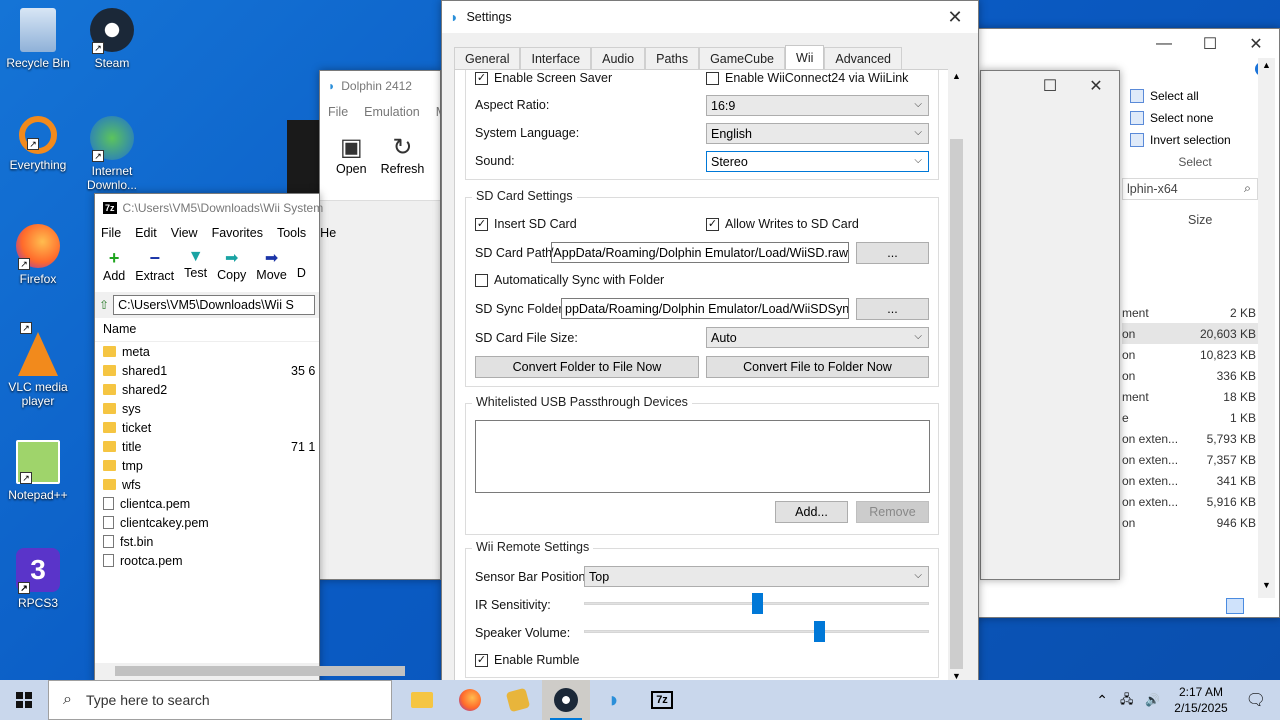  Describe the element at coordinates (207, 522) in the screenshot. I see `list-item: clientcakey.pem` at that location.